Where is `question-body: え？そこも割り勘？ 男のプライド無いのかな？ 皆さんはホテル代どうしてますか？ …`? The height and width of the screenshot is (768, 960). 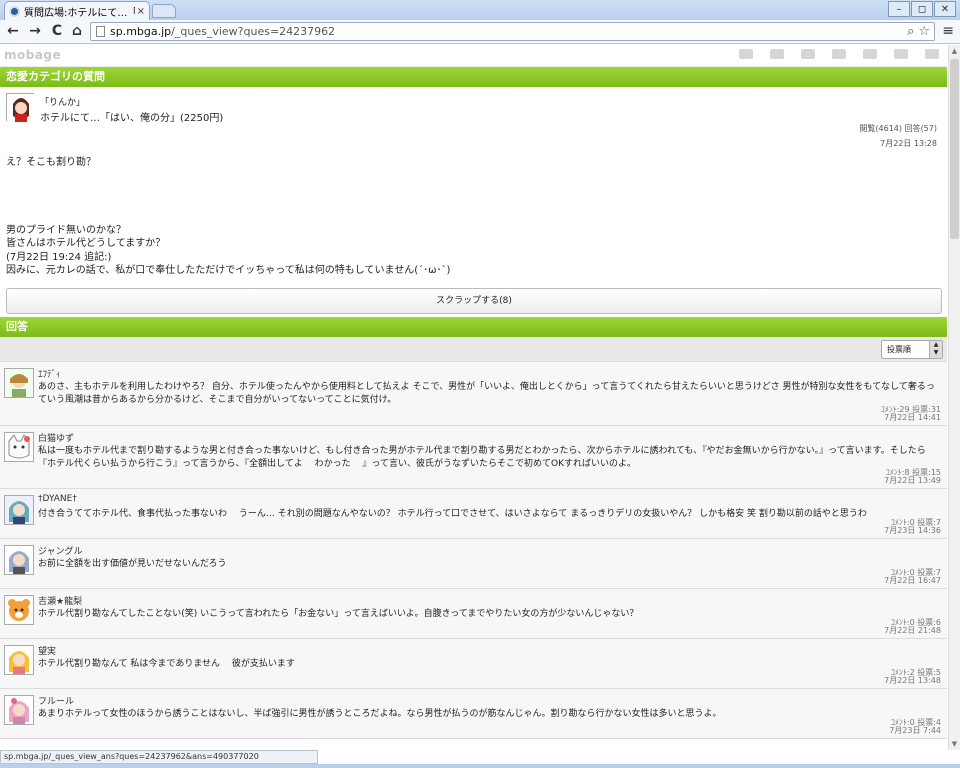
question-body: え？そこも割り勘？ 男のプライド無いのかな？ 皆さんはホテル代どうしてますか？ … is located at coordinates (228, 217).